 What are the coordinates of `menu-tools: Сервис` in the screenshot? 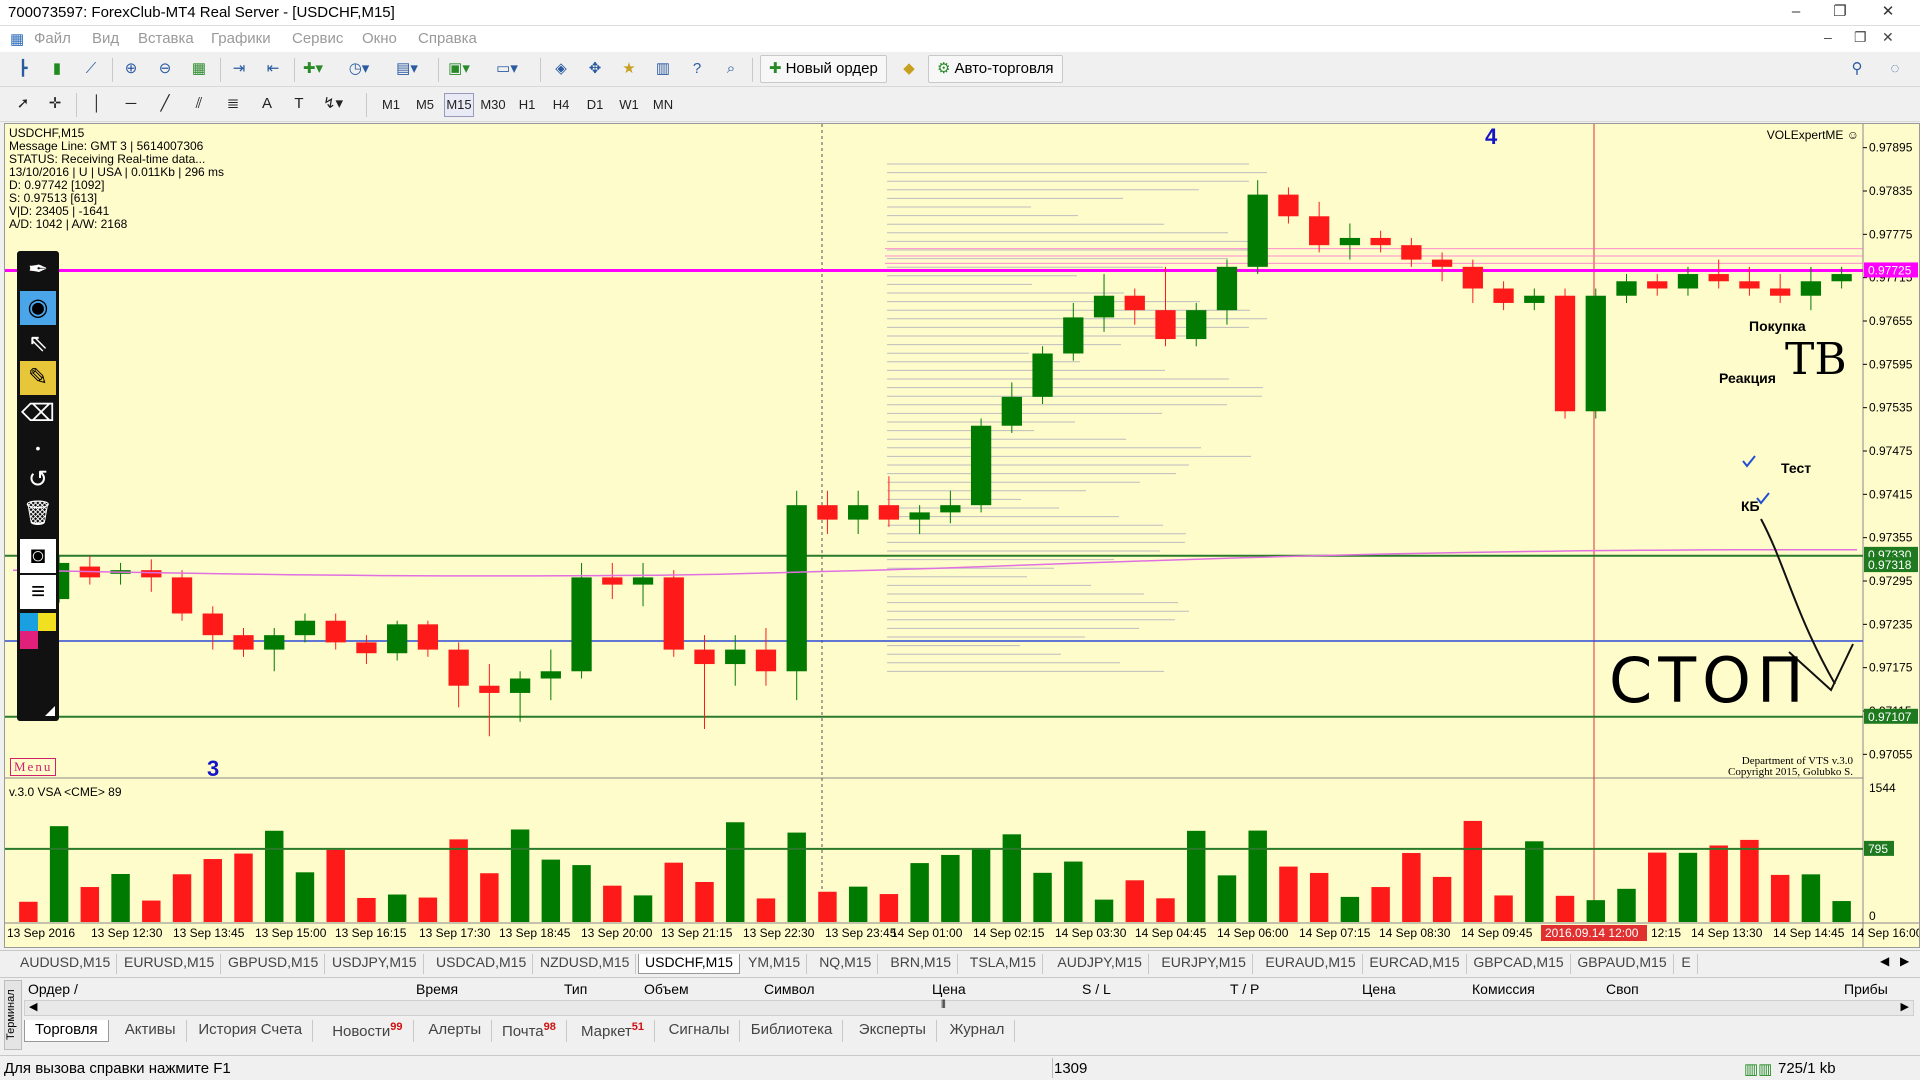 It's located at (317, 38).